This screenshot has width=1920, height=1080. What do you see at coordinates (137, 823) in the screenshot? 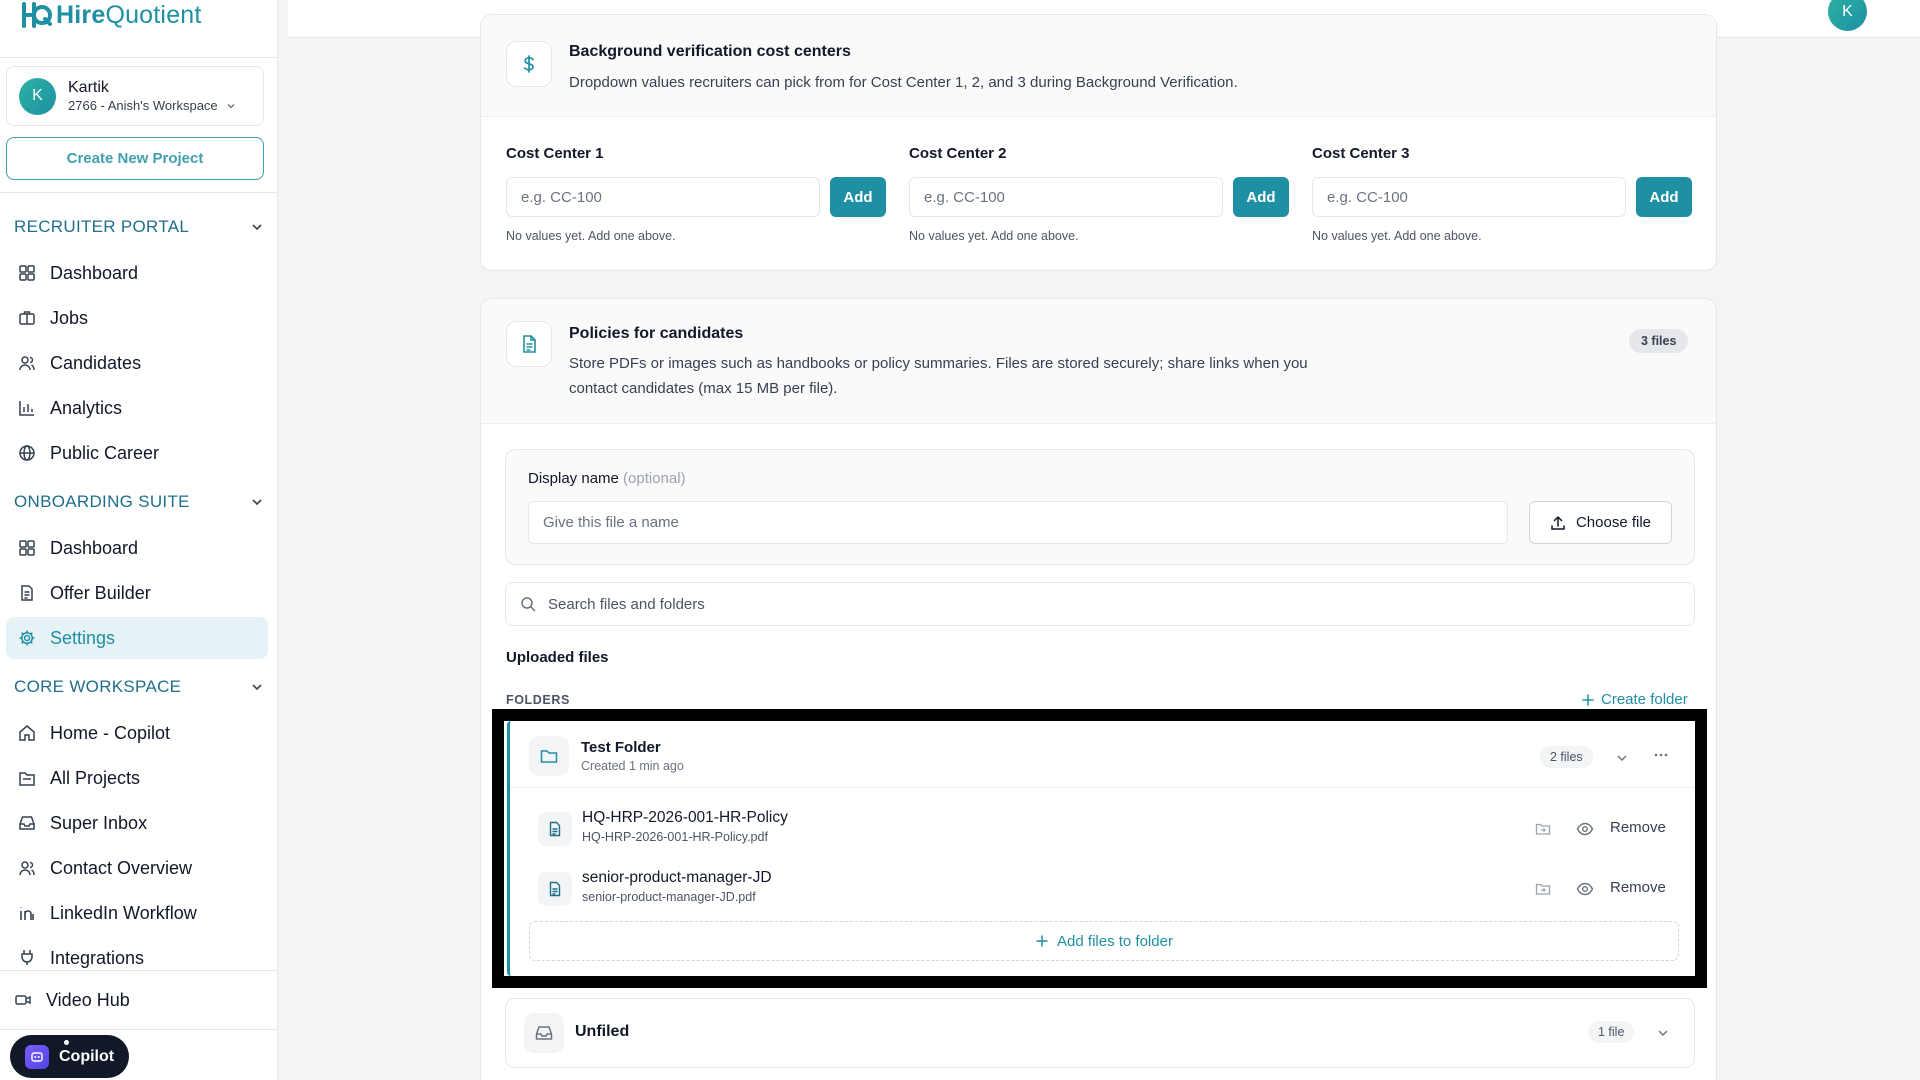
I see `sidebar-item-super-inbox: Super Inbox` at bounding box center [137, 823].